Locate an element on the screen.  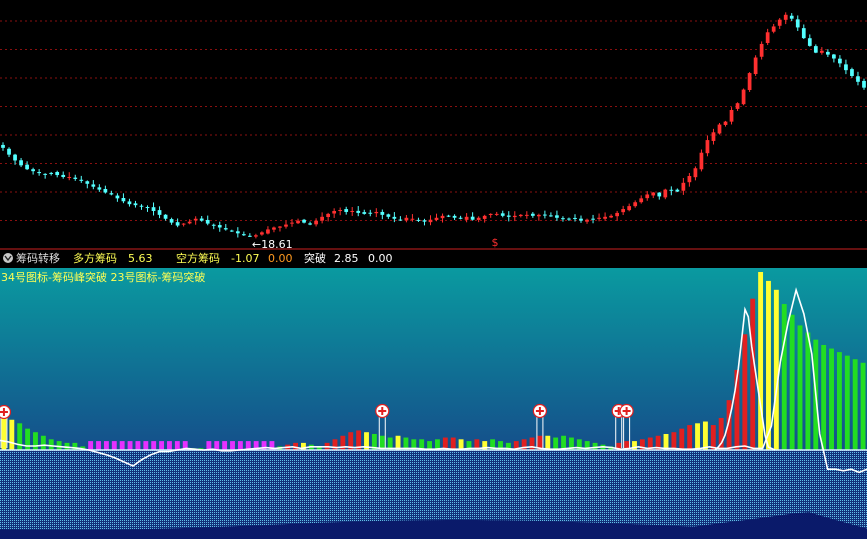
legend-short-label: 空方筹码 is located at coordinates (198, 258).